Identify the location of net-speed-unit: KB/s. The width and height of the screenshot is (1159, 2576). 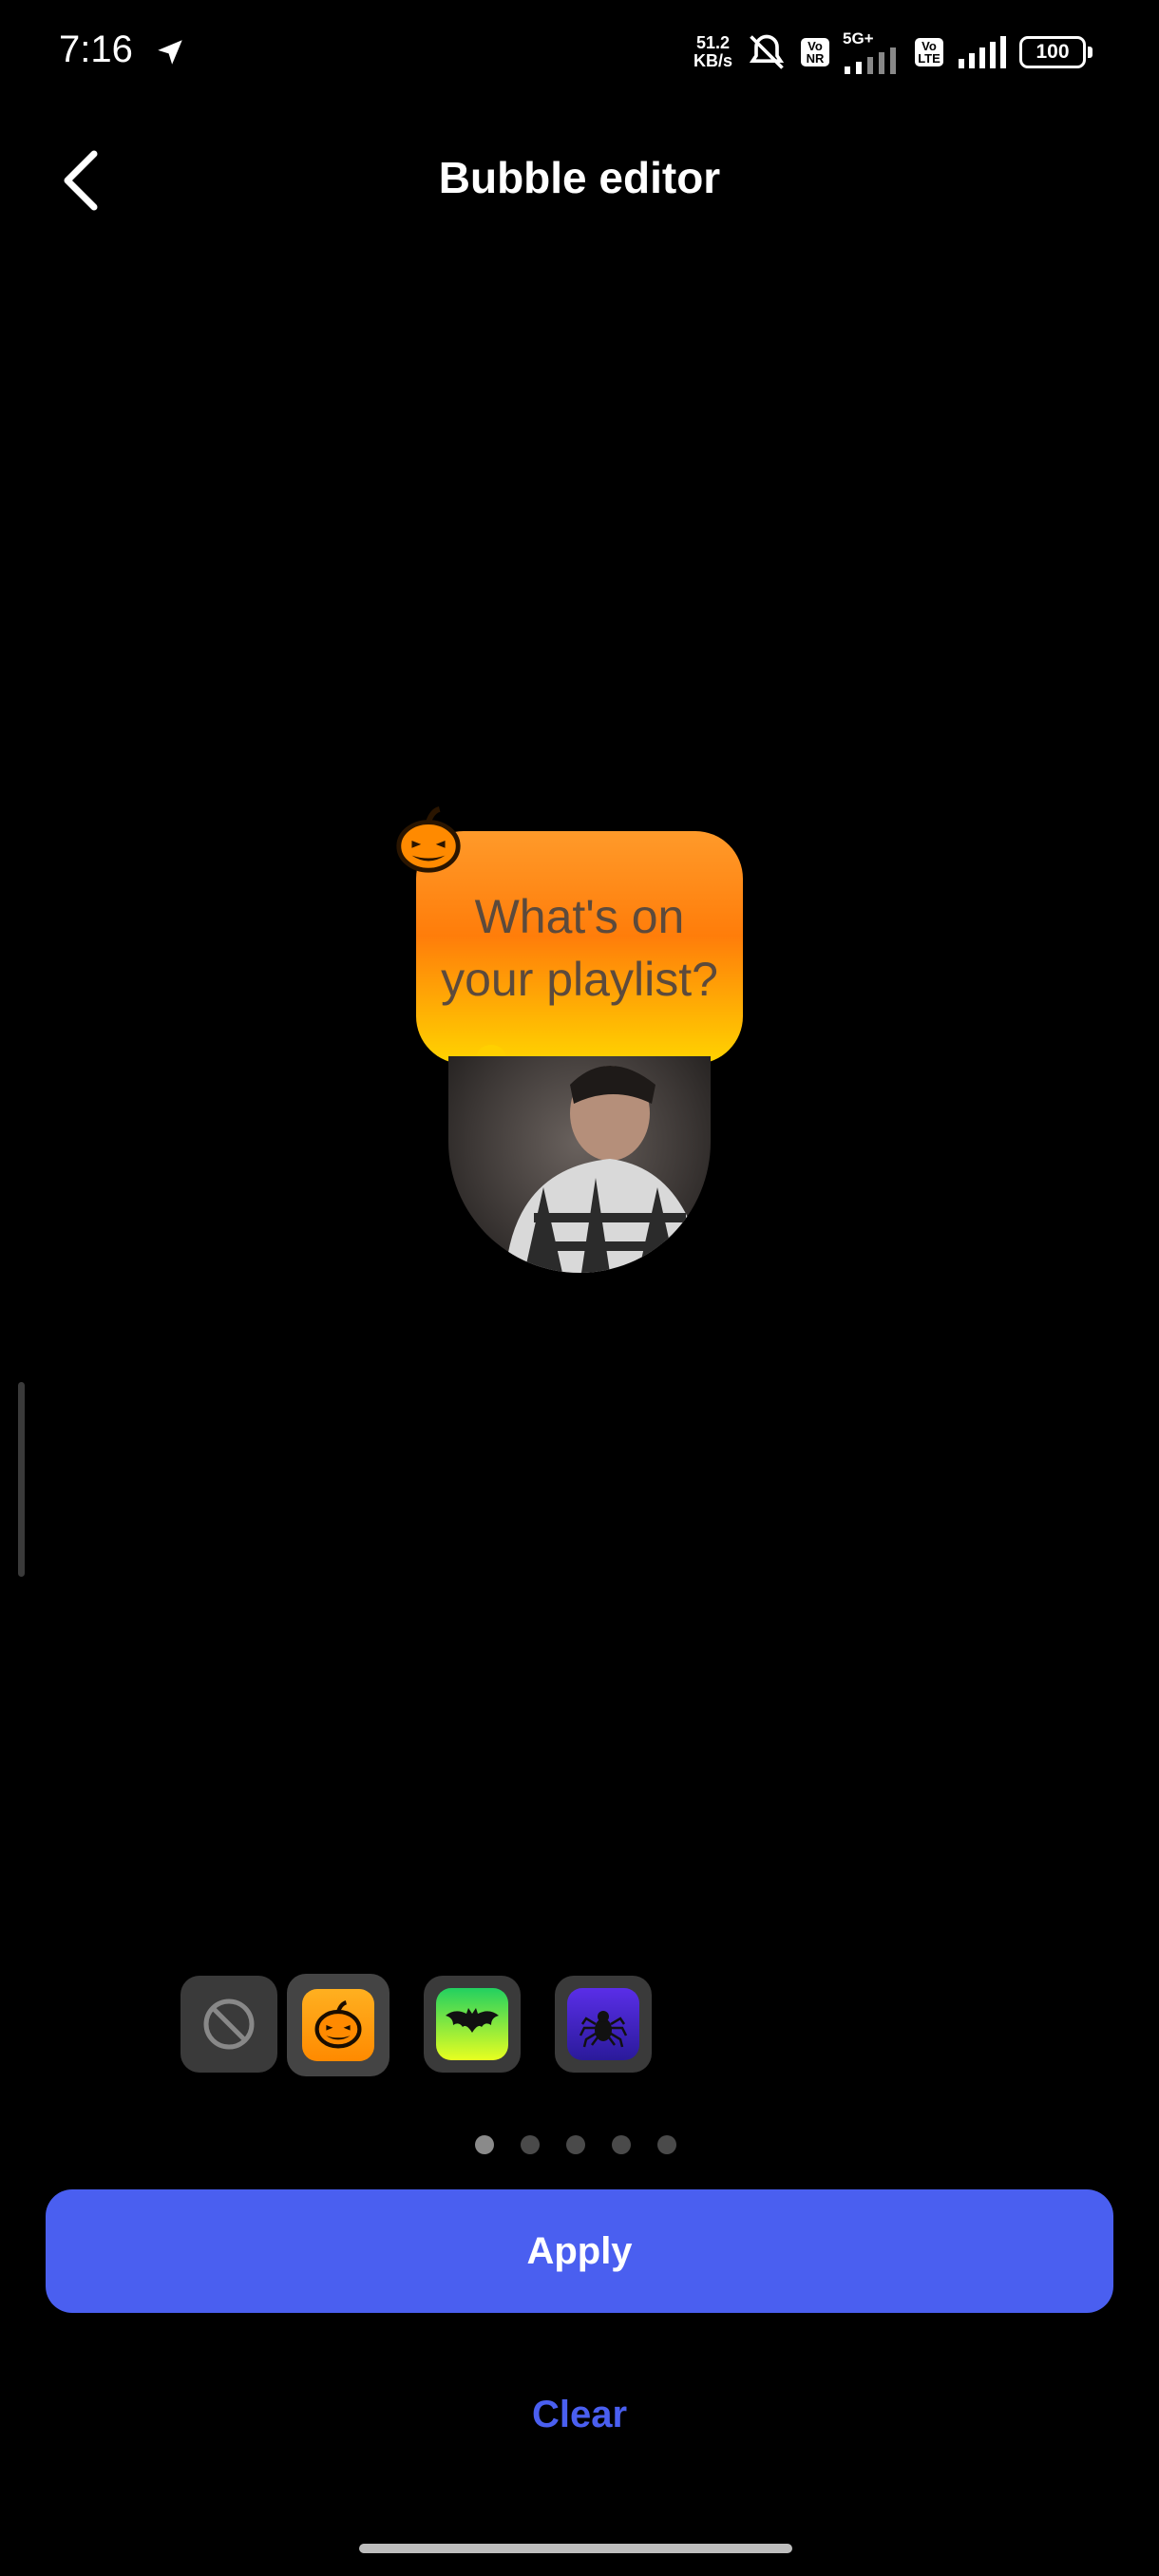
(712, 60).